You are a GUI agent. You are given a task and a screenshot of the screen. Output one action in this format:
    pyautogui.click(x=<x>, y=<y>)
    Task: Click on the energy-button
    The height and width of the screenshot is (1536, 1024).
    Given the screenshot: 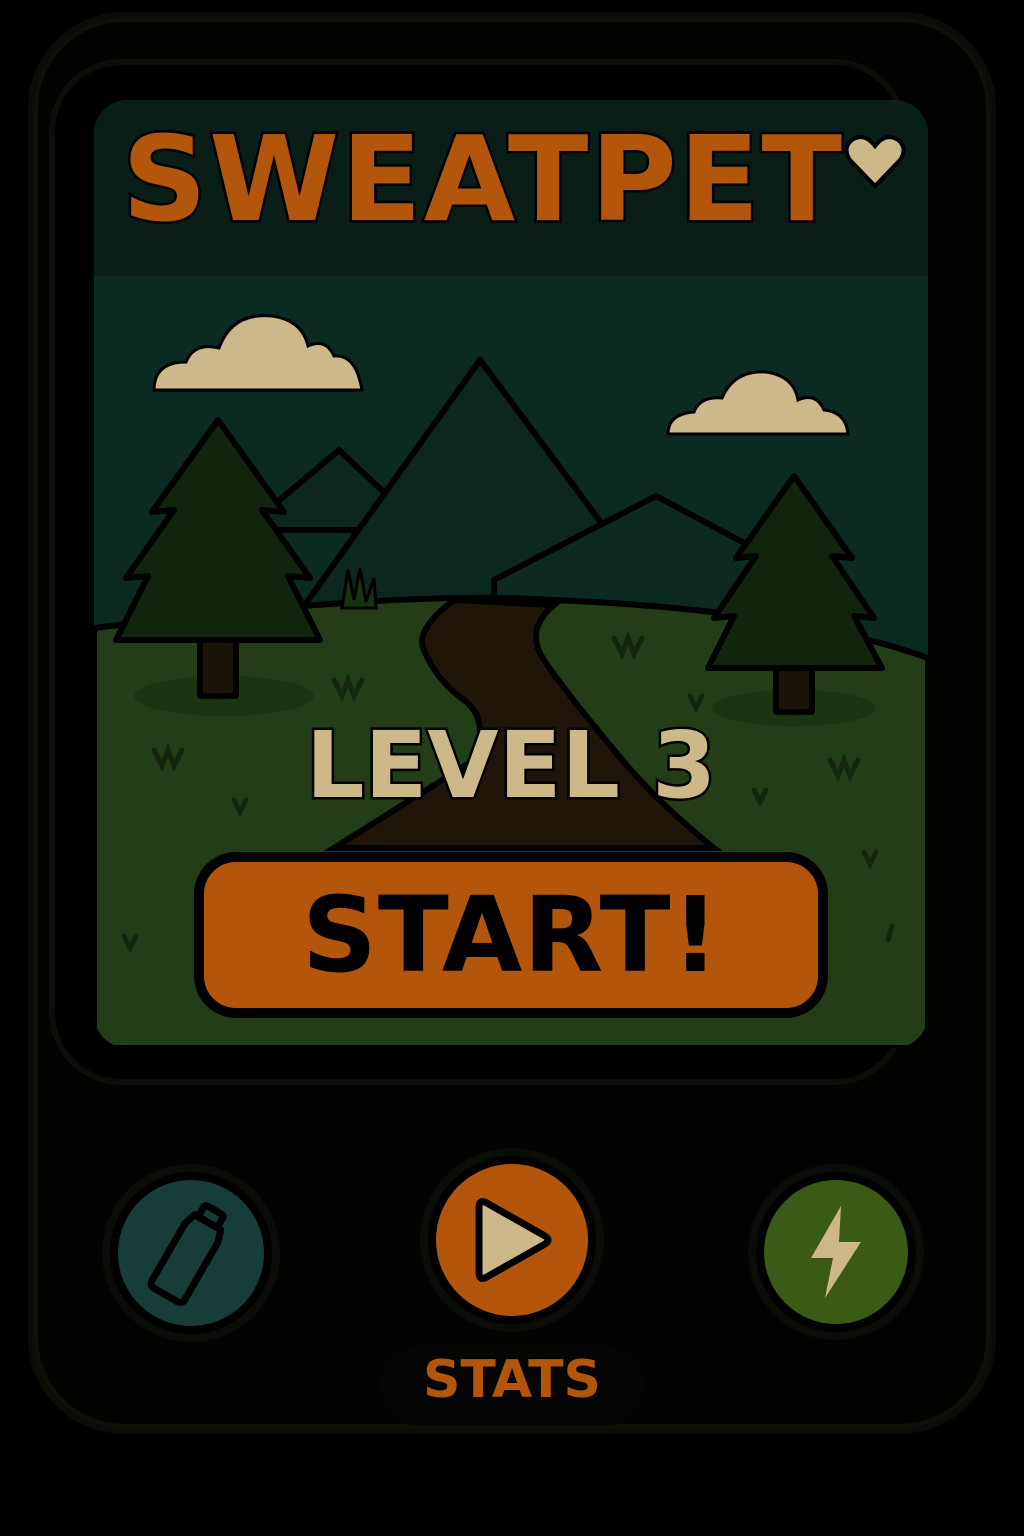 What is the action you would take?
    pyautogui.click(x=836, y=1252)
    